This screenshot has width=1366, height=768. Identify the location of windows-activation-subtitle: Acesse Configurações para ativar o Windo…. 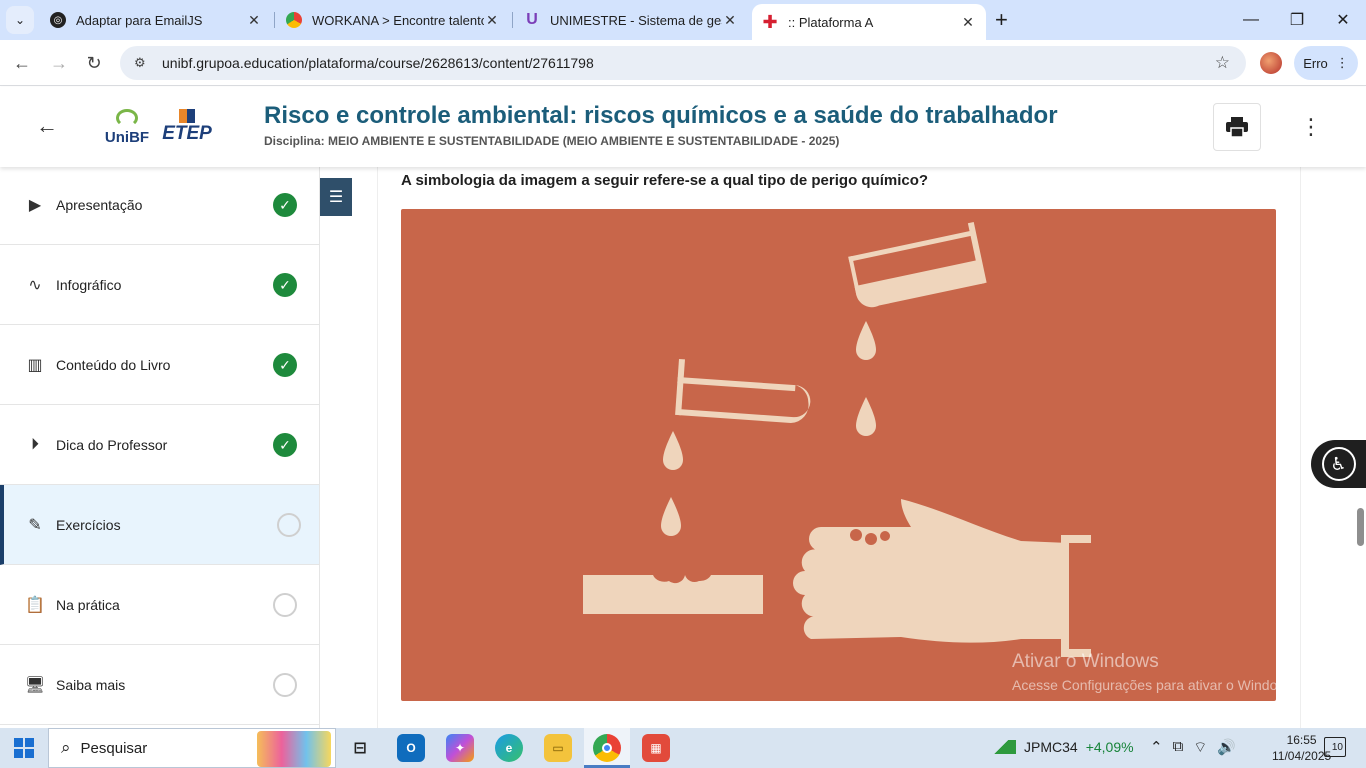
(1155, 685).